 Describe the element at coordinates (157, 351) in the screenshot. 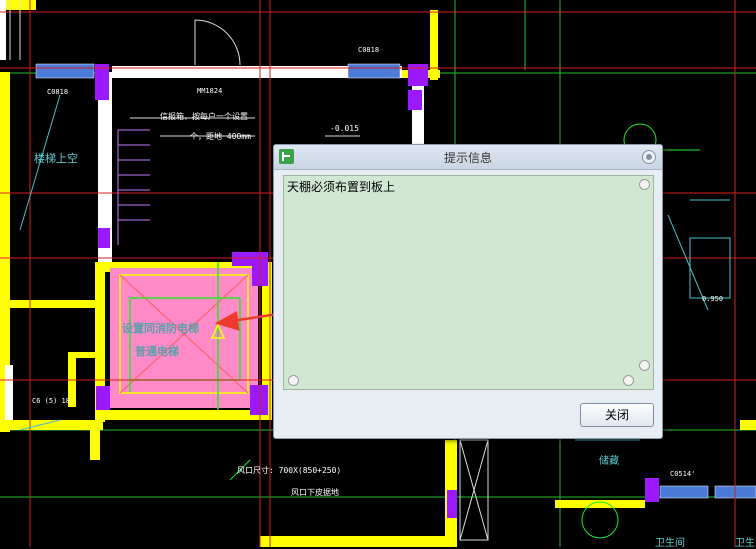

I see `elevator-normal-label: 普通电梯` at that location.